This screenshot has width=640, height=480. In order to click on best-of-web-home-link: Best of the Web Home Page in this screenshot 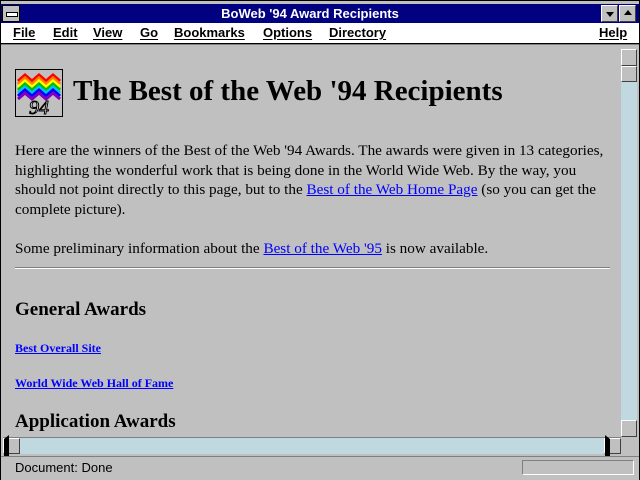, I will do `click(391, 189)`.